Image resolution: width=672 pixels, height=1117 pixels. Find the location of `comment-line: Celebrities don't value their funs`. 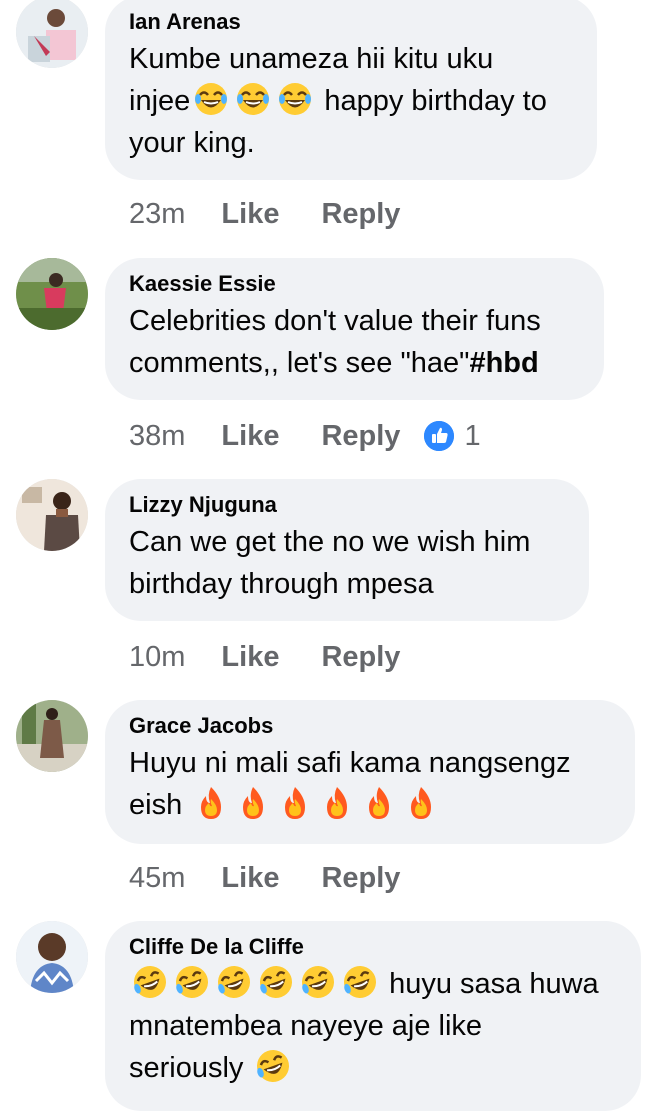

comment-line: Celebrities don't value their funs is located at coordinates (335, 321).